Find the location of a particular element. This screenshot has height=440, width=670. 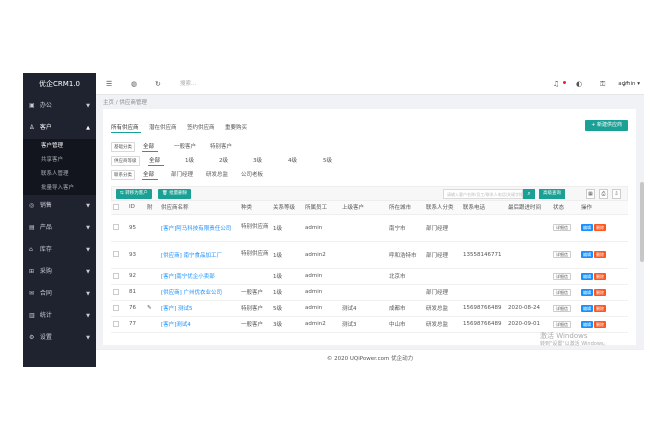

cell-name: [客户] 测试5 is located at coordinates (199, 308).